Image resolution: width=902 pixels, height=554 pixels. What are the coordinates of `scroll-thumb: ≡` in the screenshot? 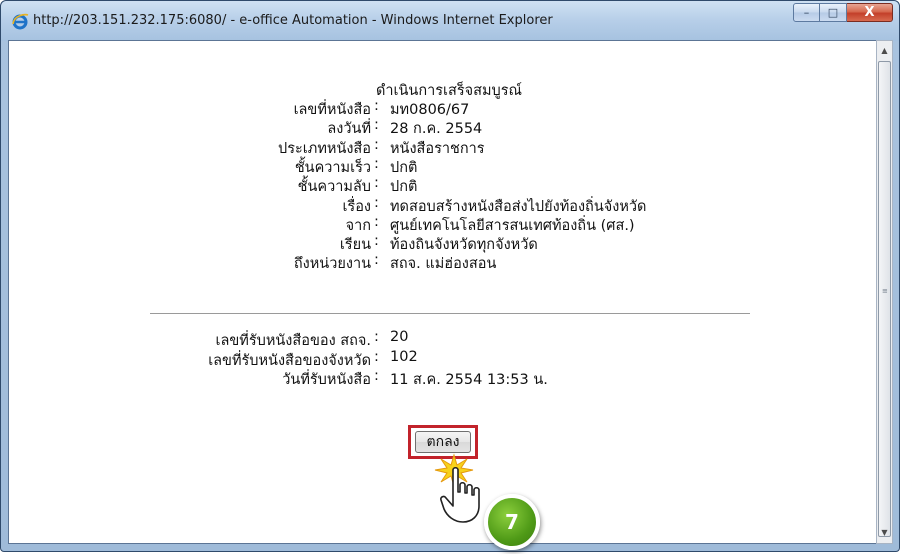 It's located at (884, 299).